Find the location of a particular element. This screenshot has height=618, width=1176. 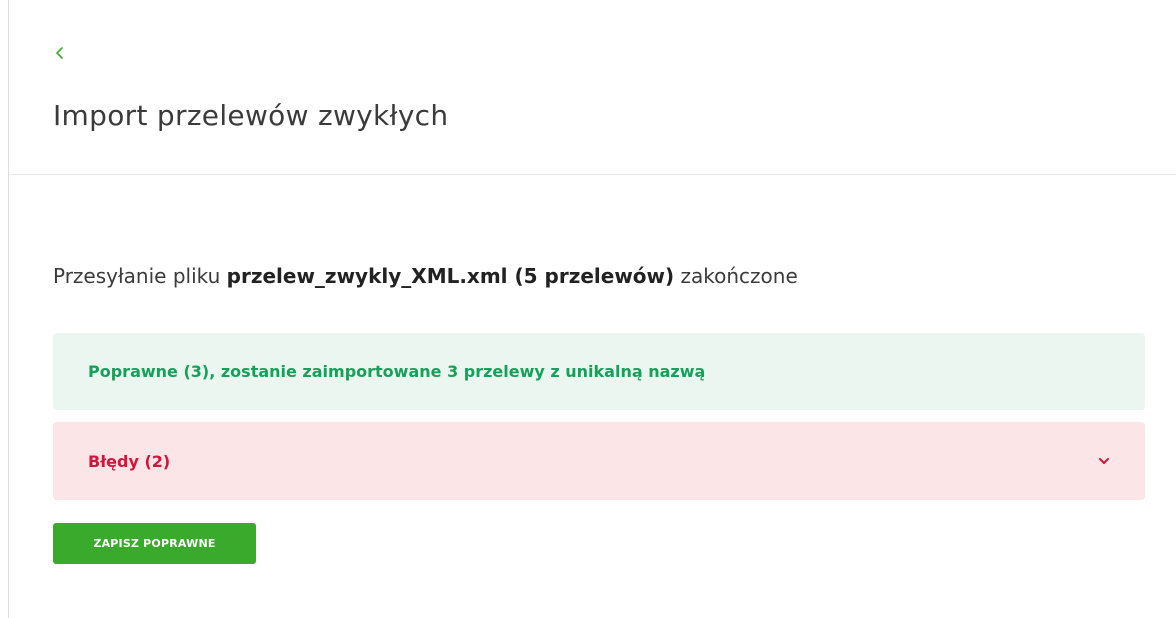

back-button is located at coordinates (60, 54).